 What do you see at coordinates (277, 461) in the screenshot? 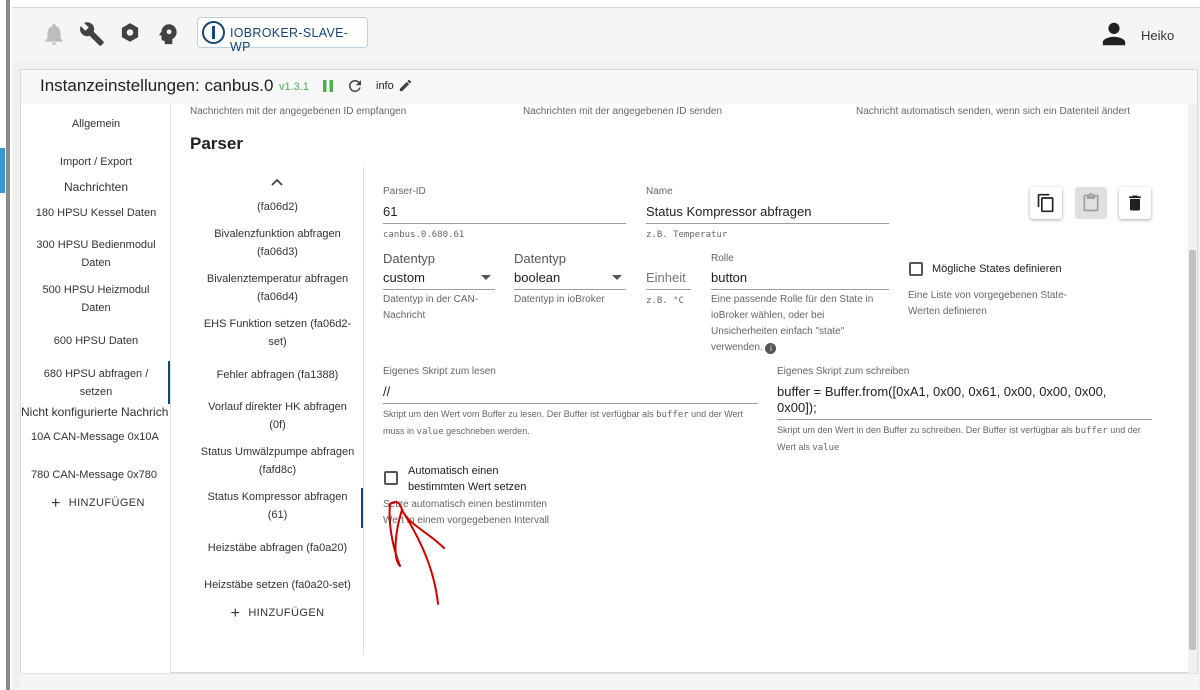
I see `parser-list-item: Status Umwälzpumpe abfragen (fafd8c)` at bounding box center [277, 461].